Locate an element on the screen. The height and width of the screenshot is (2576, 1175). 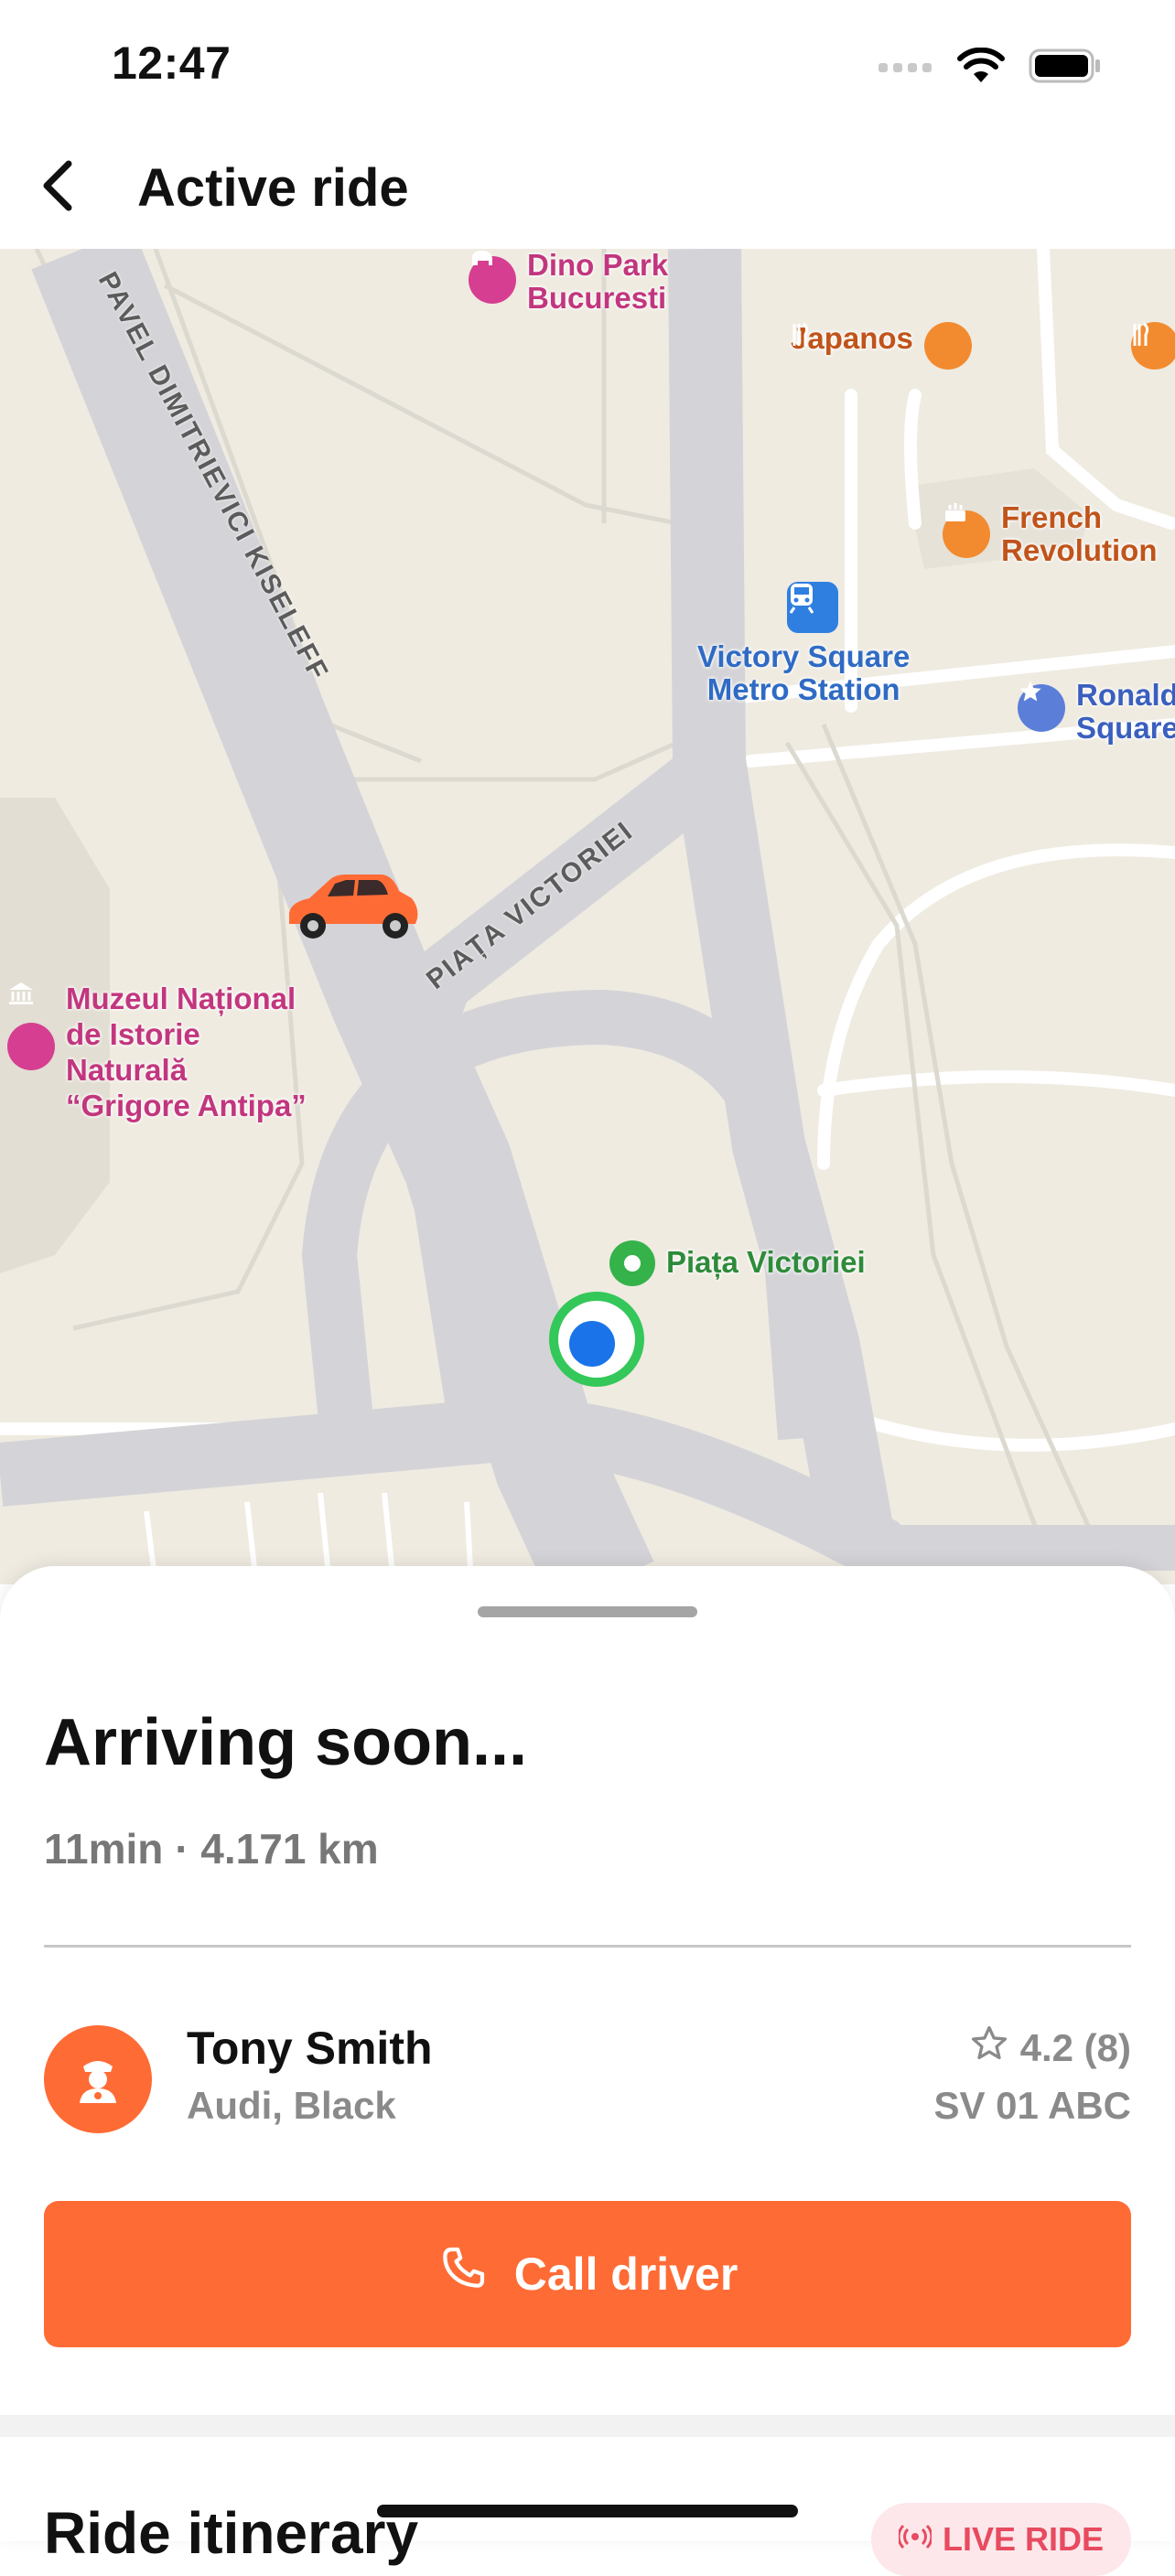
poi-dino-park: Dino Park Bucuresti is located at coordinates (568, 282).